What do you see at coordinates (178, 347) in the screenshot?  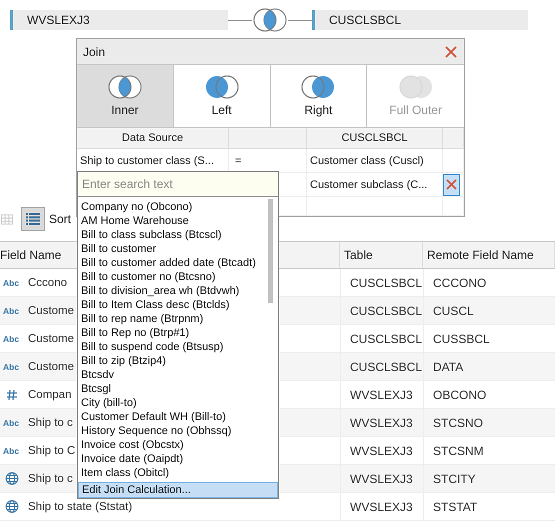 I see `dropdown-item: Bill to suspend code (Btsusp)` at bounding box center [178, 347].